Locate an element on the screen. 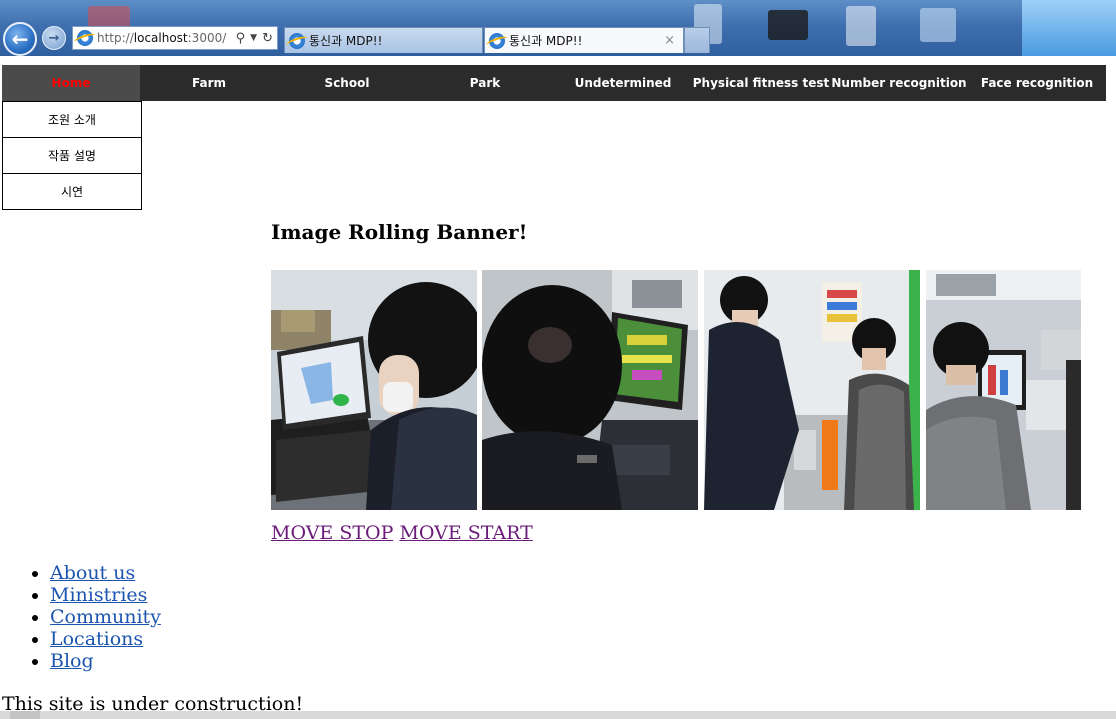 This screenshot has height=719, width=1116. nav-item-school: School is located at coordinates (347, 83).